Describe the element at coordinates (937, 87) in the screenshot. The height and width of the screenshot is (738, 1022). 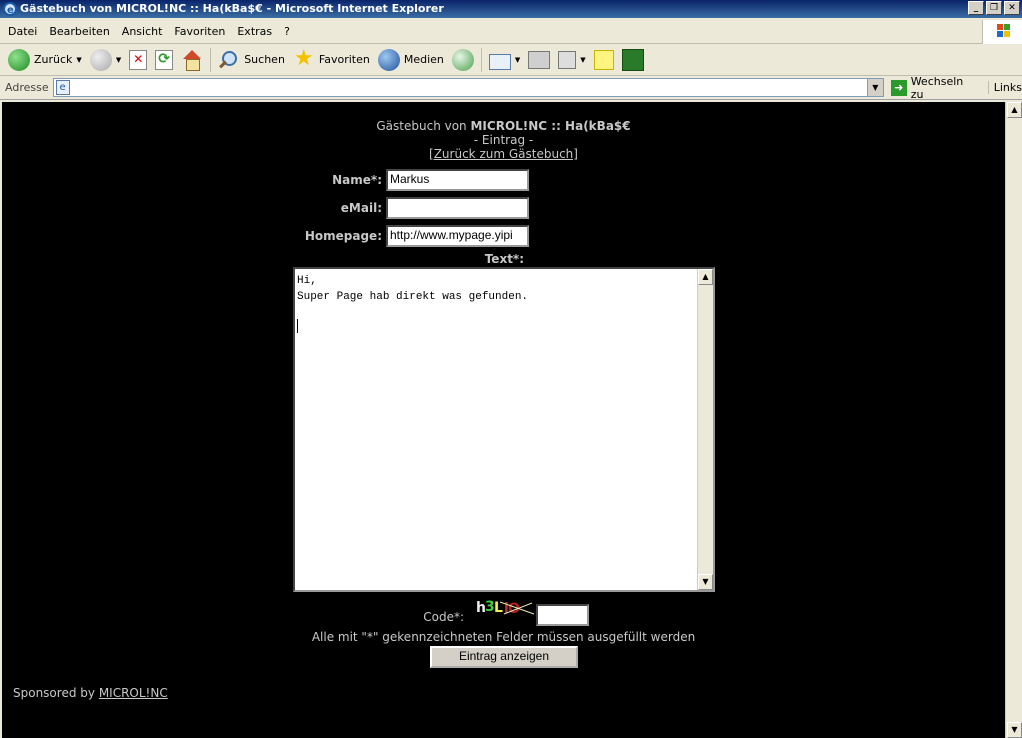
I see `go-label: Wechseln zu` at that location.